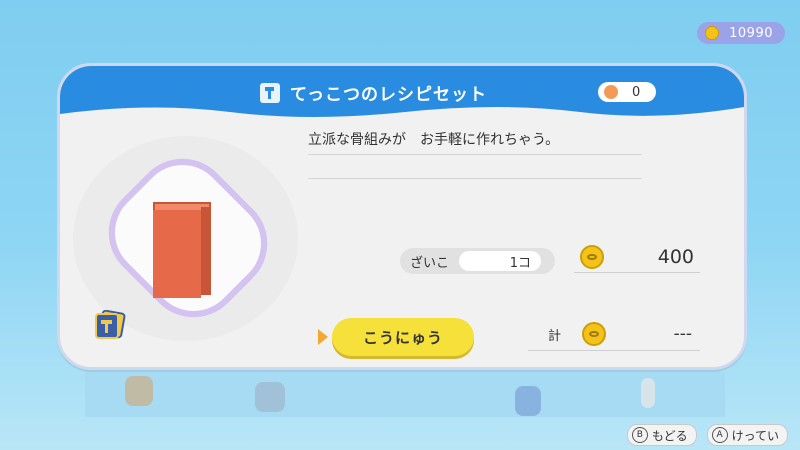 The height and width of the screenshot is (450, 800). I want to click on description-line, so click(475, 178).